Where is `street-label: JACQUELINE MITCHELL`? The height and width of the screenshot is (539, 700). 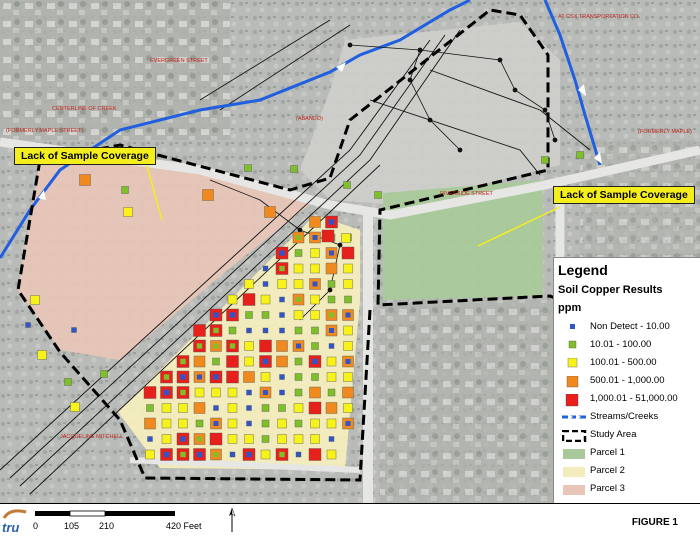
street-label: JACQUELINE MITCHELL is located at coordinates (91, 437).